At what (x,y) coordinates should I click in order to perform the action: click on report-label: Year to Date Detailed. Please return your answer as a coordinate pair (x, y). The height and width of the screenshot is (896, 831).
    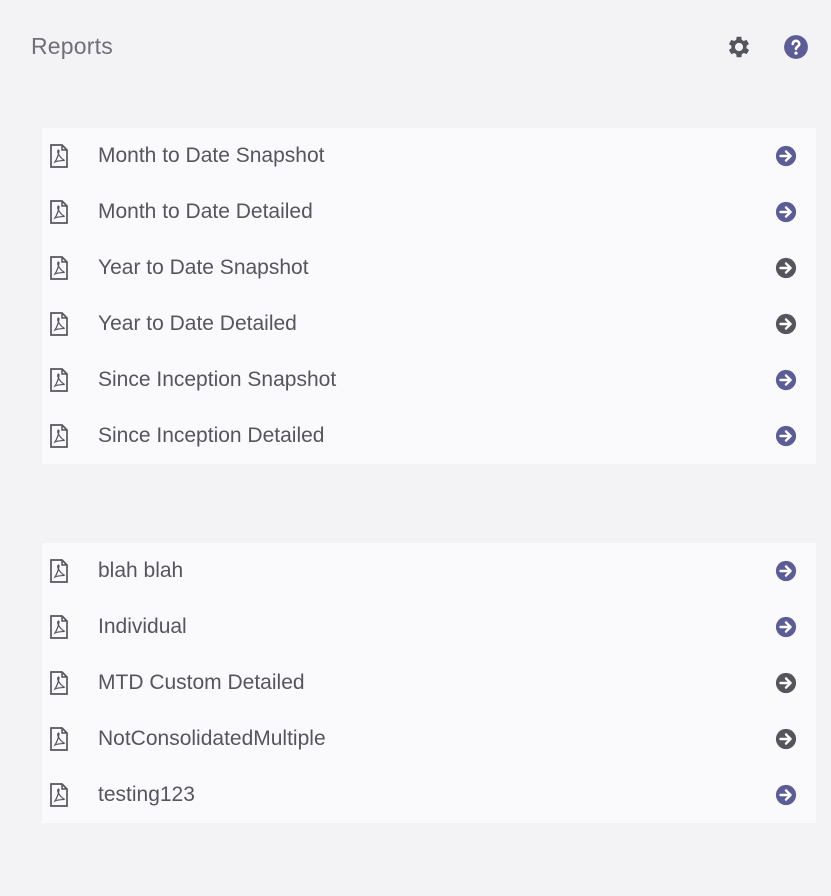
    Looking at the image, I should click on (197, 323).